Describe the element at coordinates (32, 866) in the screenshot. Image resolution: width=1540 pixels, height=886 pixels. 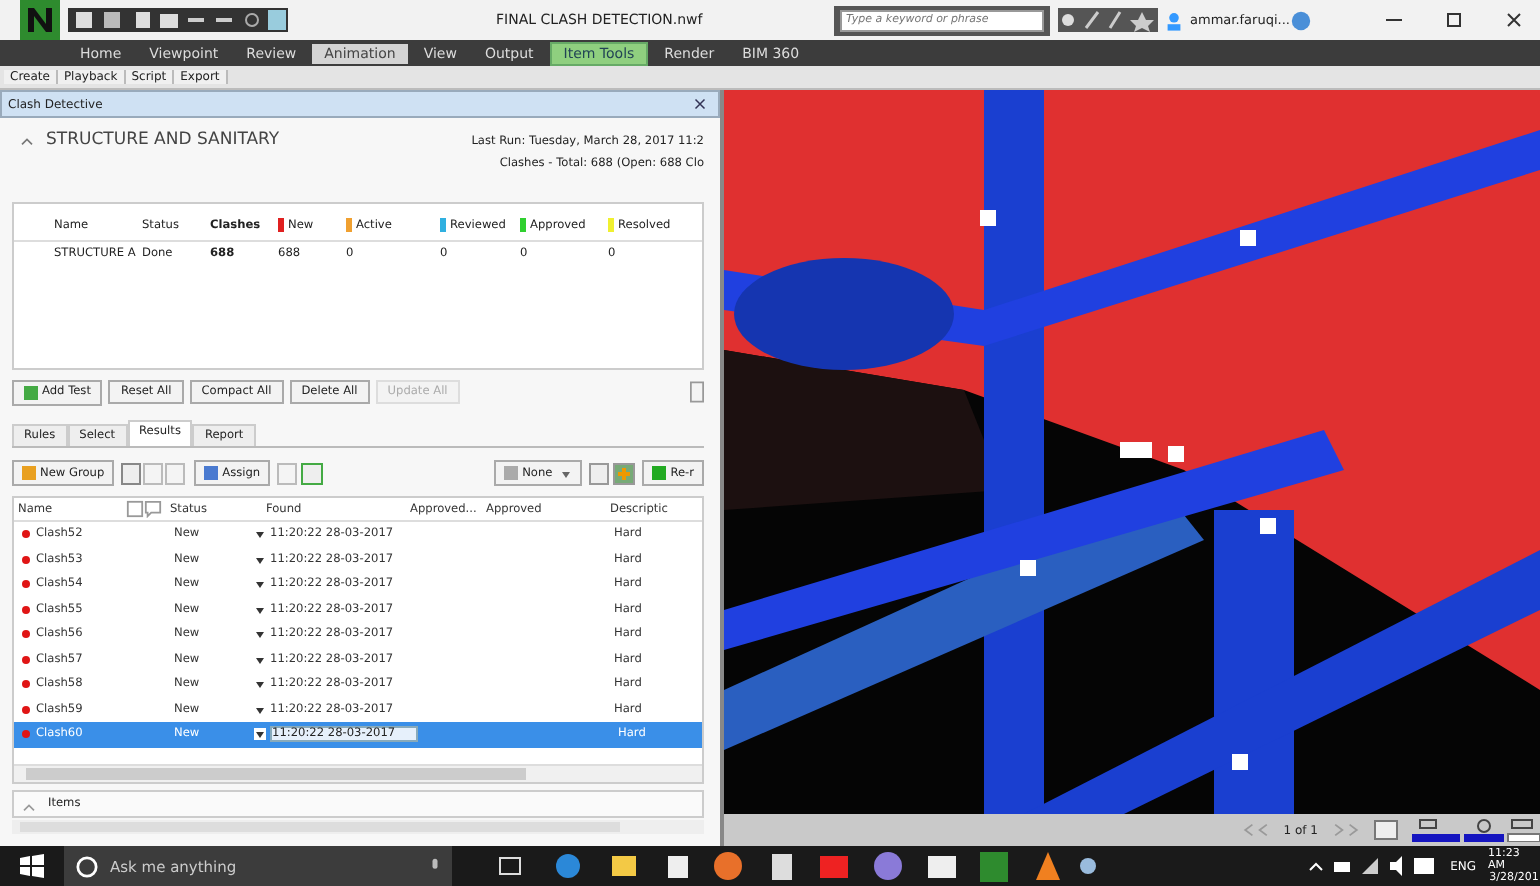
I see `start-icon` at that location.